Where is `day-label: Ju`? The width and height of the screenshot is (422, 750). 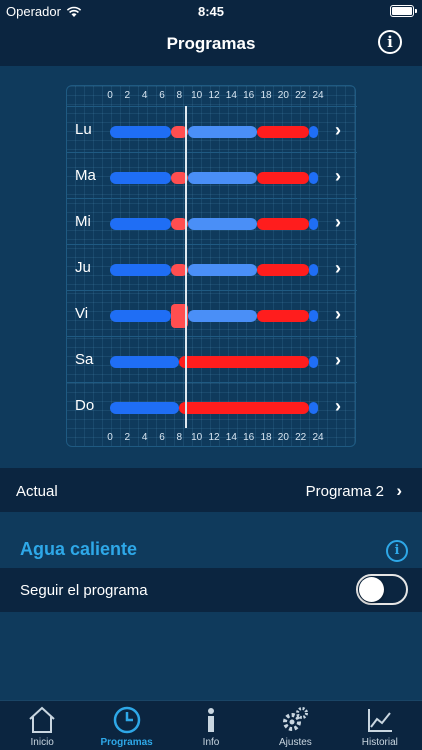 day-label: Ju is located at coordinates (83, 267).